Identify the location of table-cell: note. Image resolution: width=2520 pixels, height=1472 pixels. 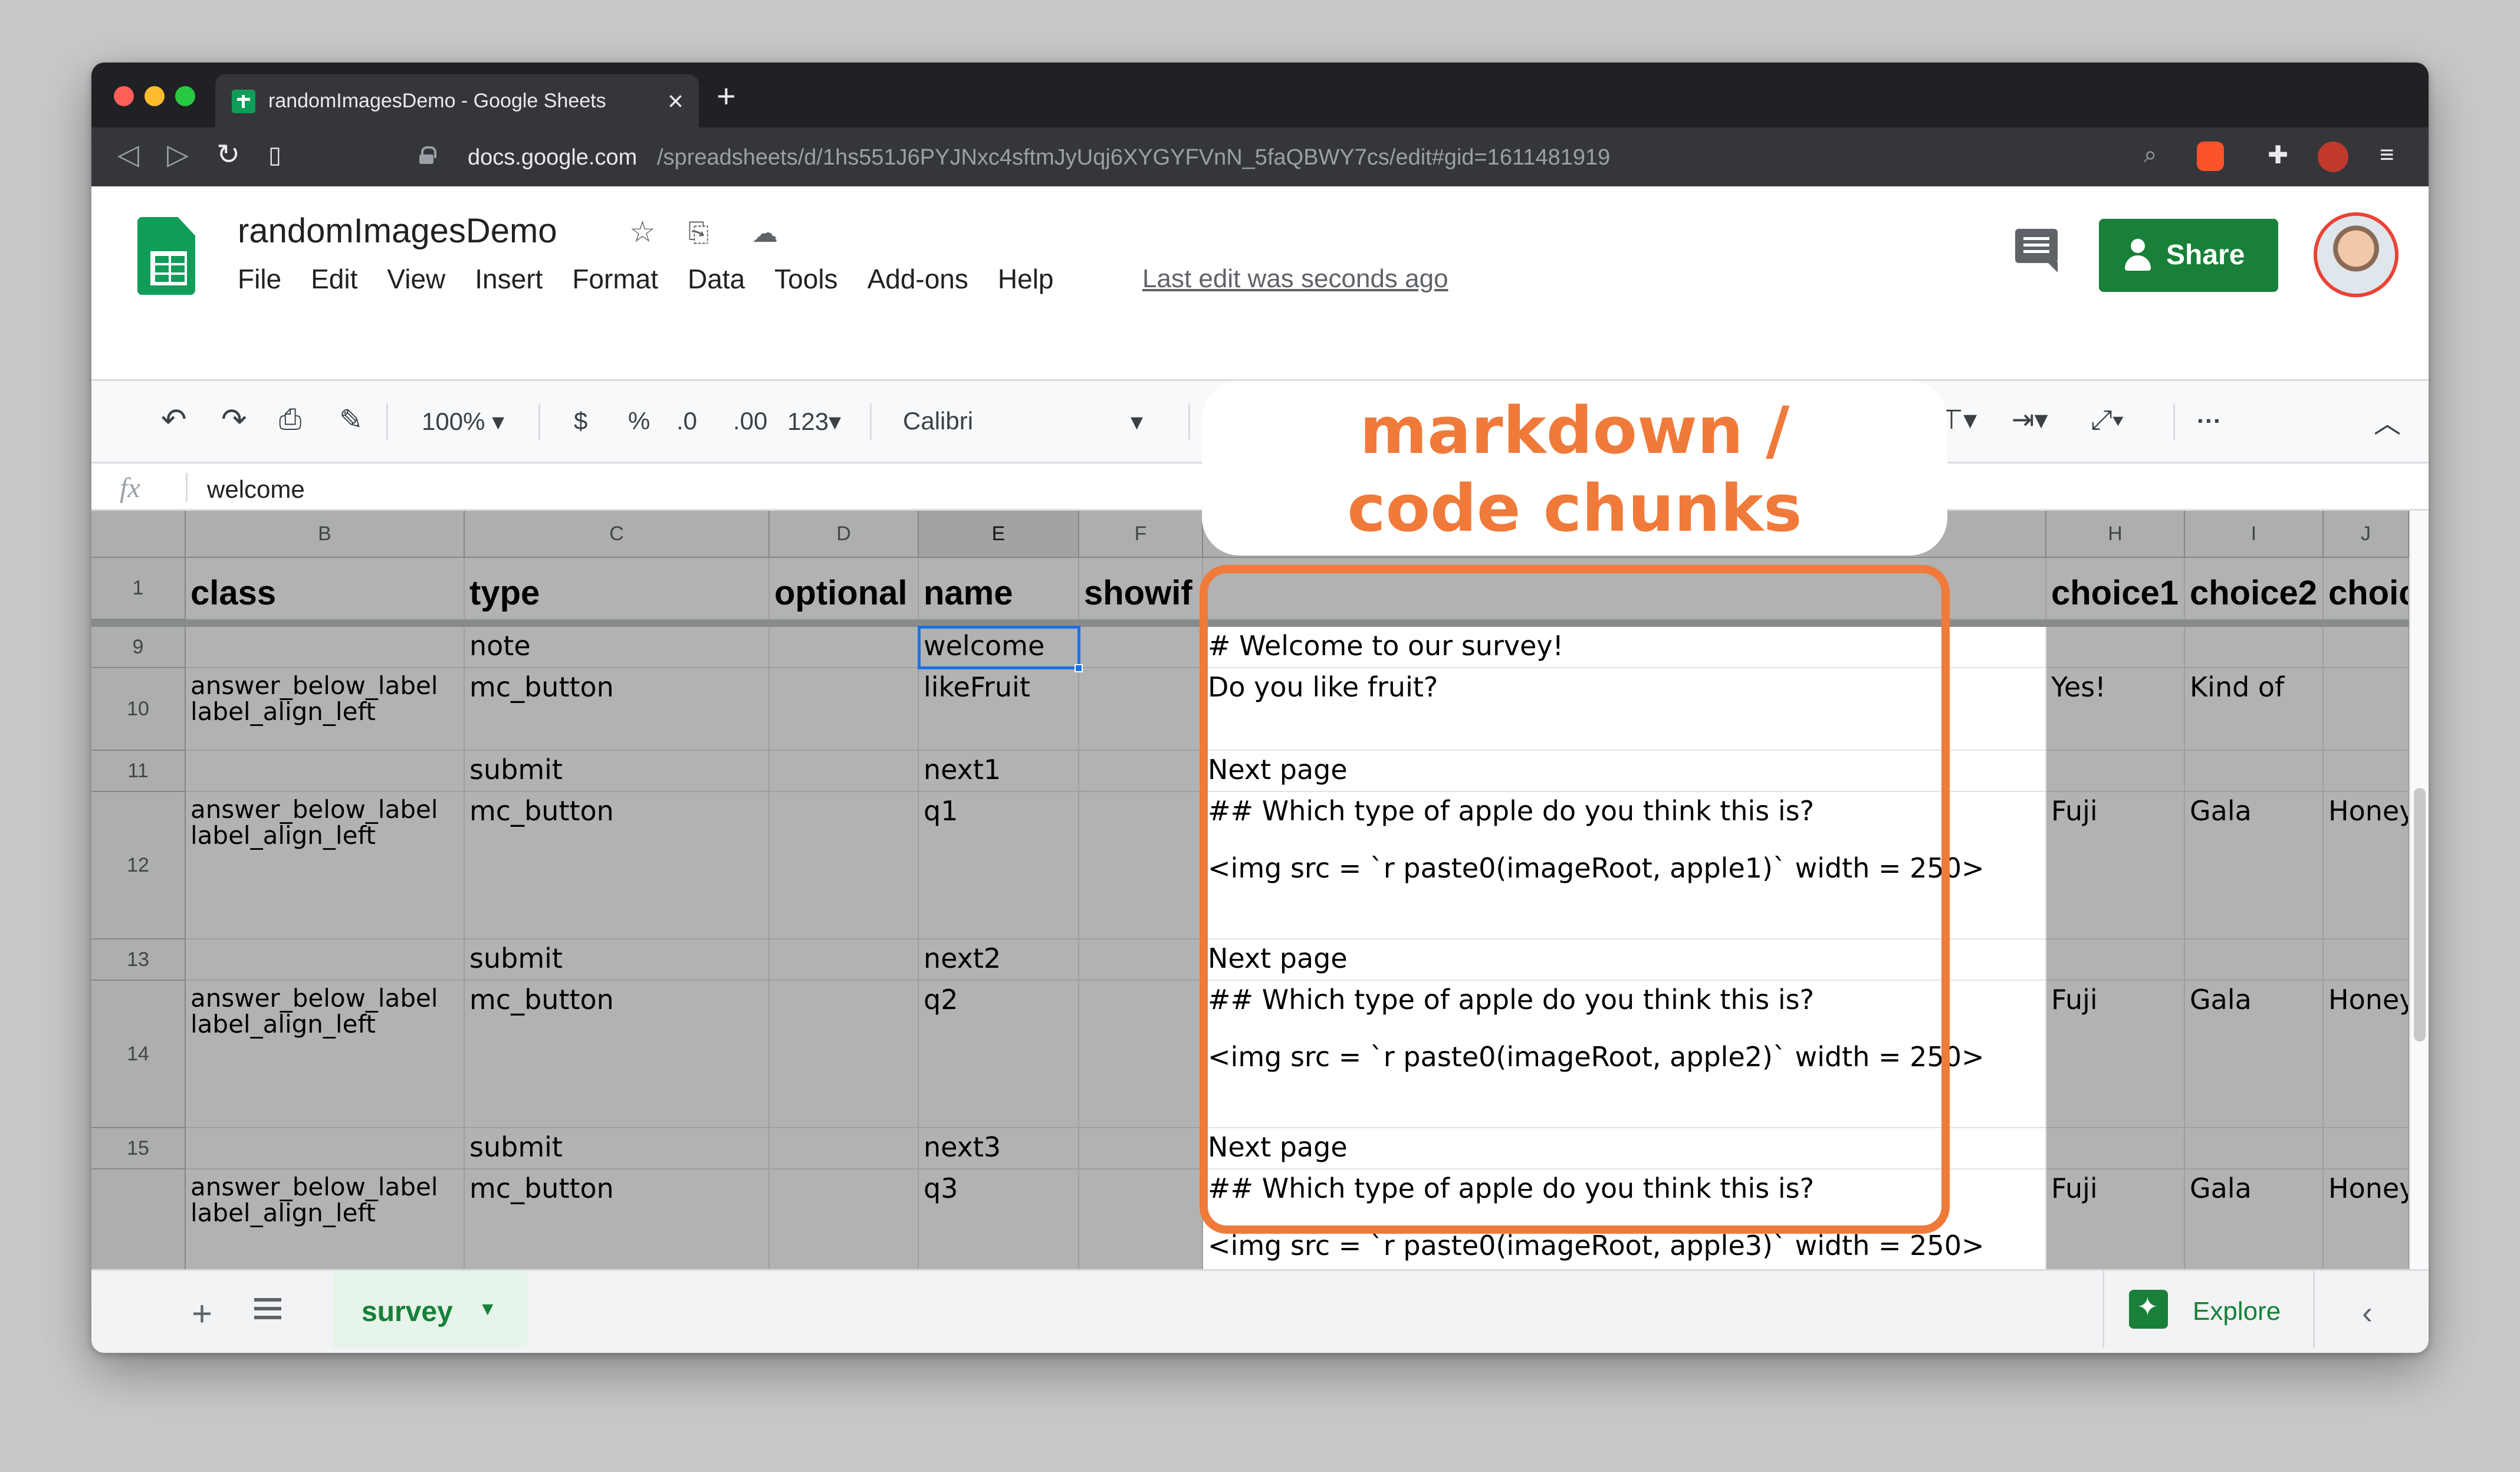
(617, 648).